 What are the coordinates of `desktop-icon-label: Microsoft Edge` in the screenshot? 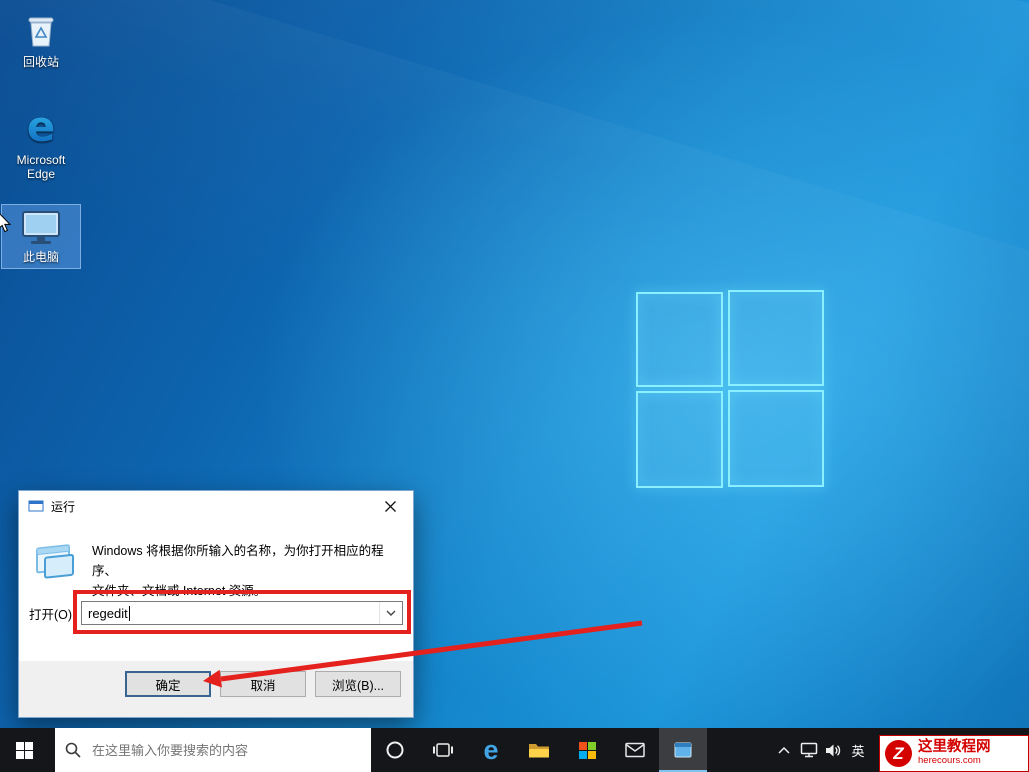 It's located at (41, 167).